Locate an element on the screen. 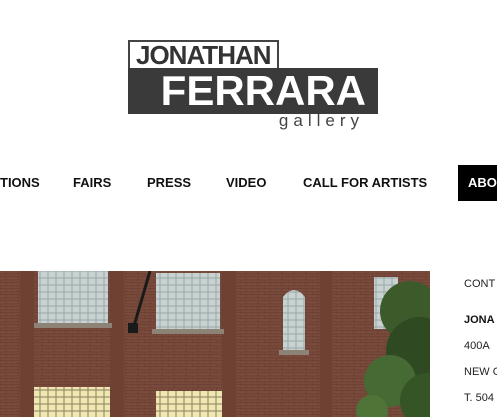 The width and height of the screenshot is (497, 417). nav-item-exhibitions: TIONS is located at coordinates (20, 183).